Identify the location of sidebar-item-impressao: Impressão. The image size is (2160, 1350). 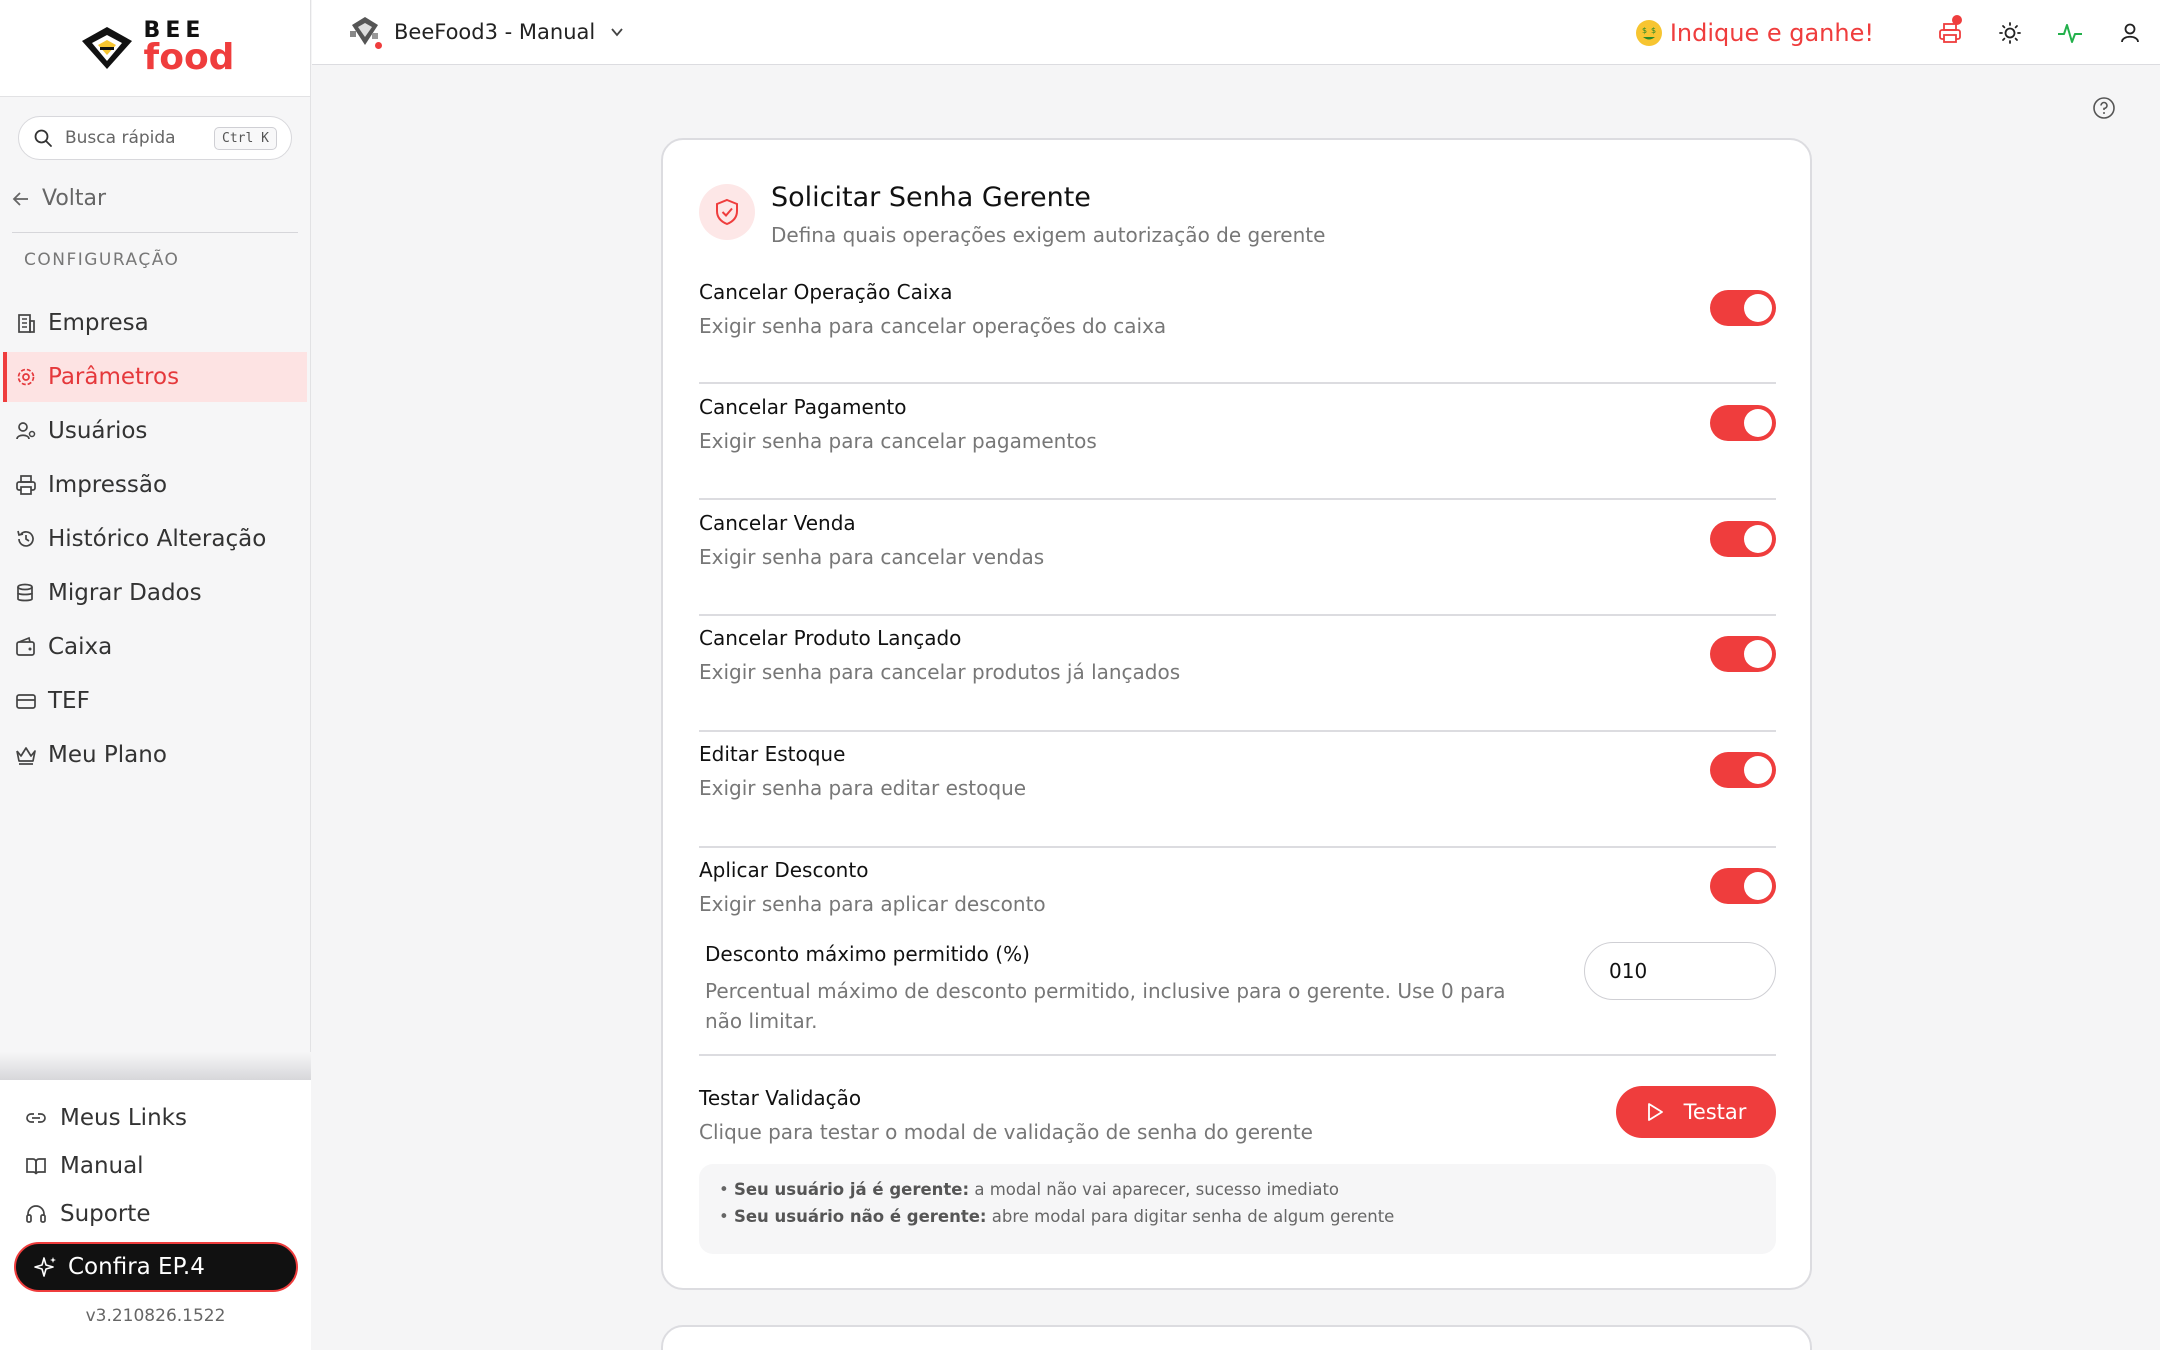
(155, 485).